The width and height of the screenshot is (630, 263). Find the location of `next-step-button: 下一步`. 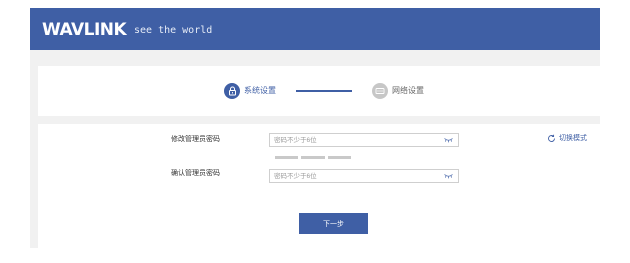

next-step-button: 下一步 is located at coordinates (333, 223).